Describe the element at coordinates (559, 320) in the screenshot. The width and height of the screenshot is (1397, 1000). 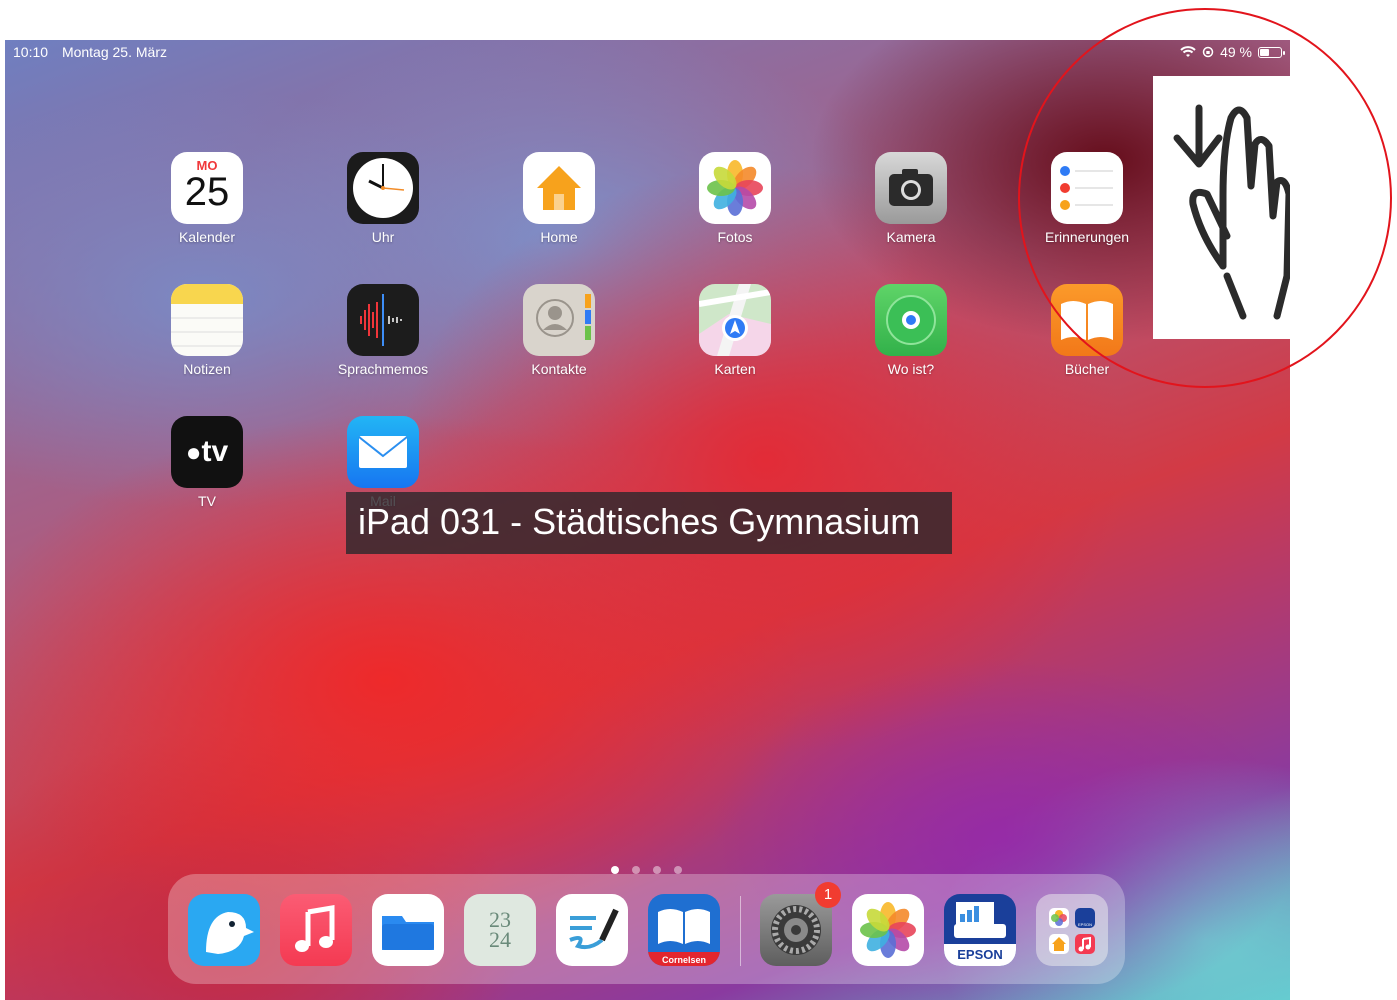
I see `contacts-icon` at that location.